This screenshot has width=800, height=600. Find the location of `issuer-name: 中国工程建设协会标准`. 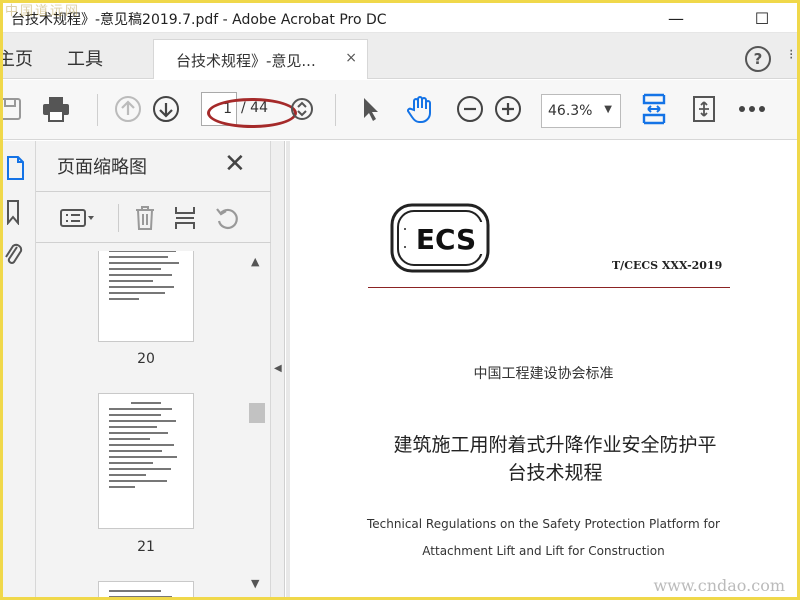

issuer-name: 中国工程建设协会标准 is located at coordinates (543, 374).